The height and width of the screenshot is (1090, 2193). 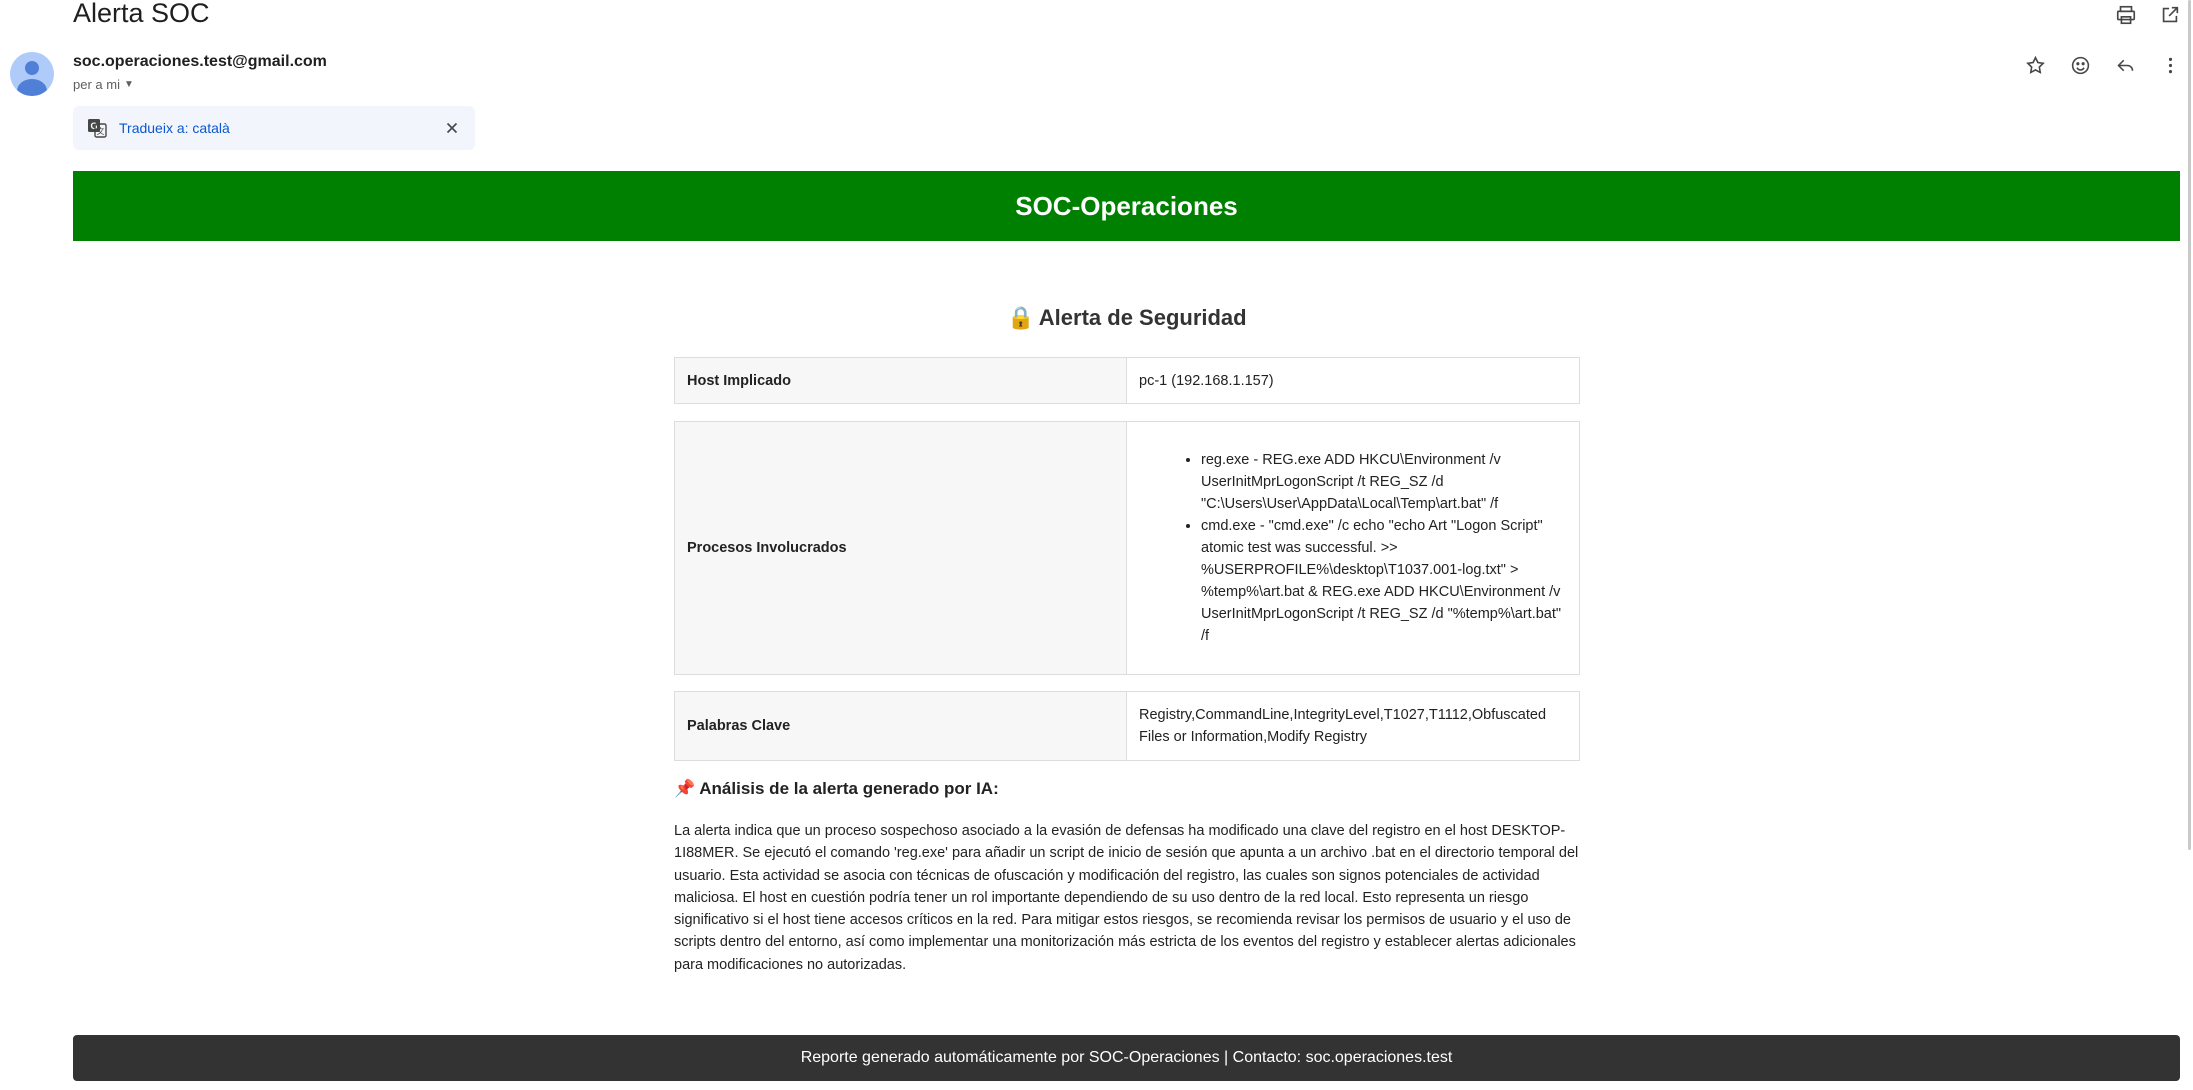 I want to click on print-icon, so click(x=2126, y=15).